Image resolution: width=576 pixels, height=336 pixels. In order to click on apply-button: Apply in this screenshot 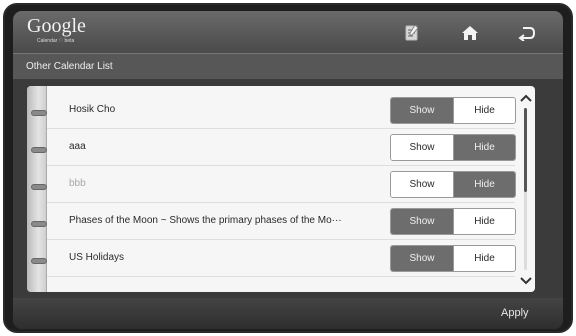, I will do `click(515, 313)`.